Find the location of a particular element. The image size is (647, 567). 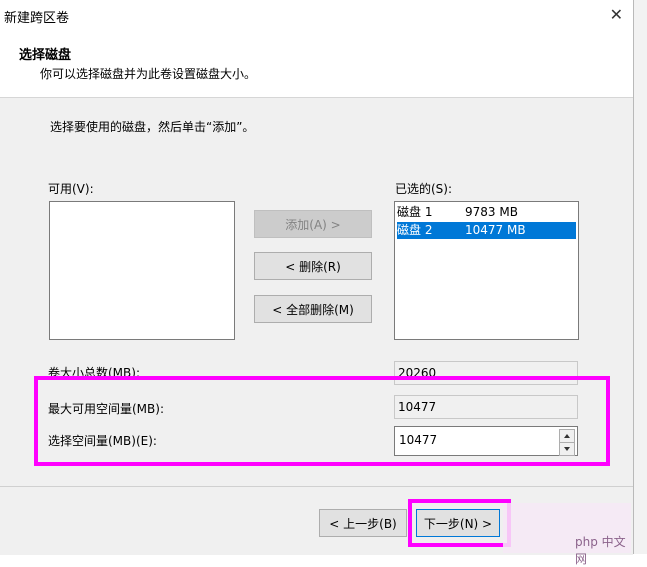

close-icon: ✕ is located at coordinates (616, 14).